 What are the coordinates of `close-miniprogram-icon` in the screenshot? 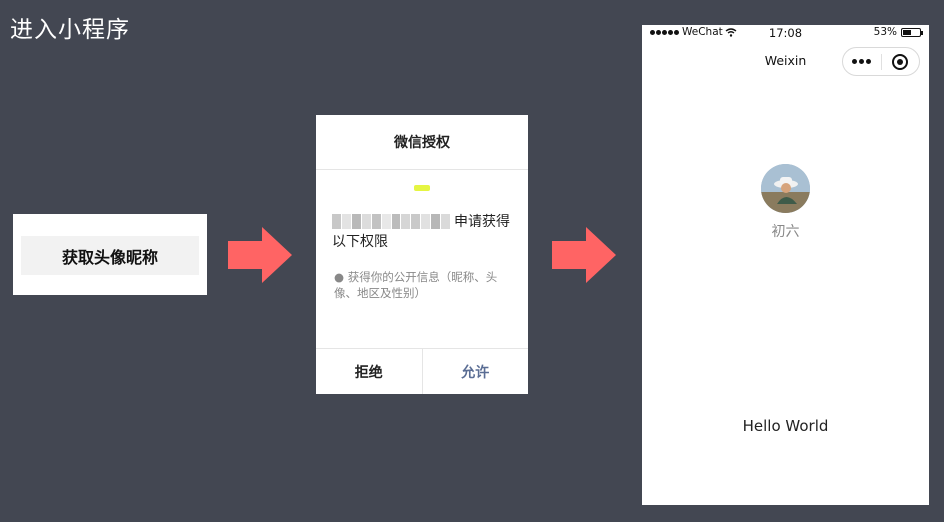 It's located at (900, 61).